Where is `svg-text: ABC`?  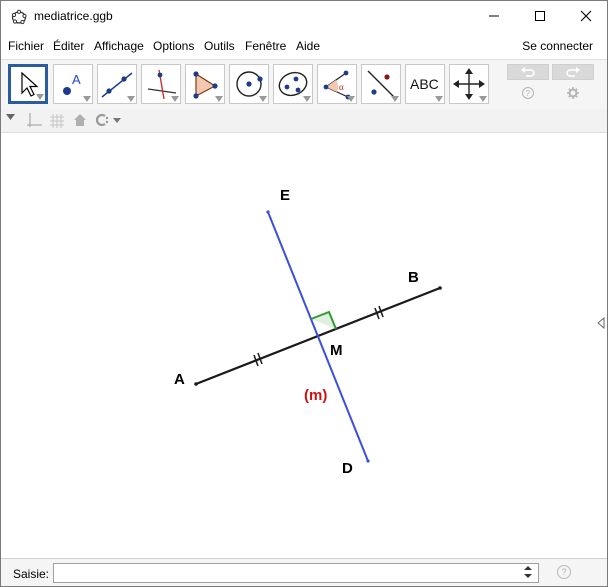 svg-text: ABC is located at coordinates (424, 84).